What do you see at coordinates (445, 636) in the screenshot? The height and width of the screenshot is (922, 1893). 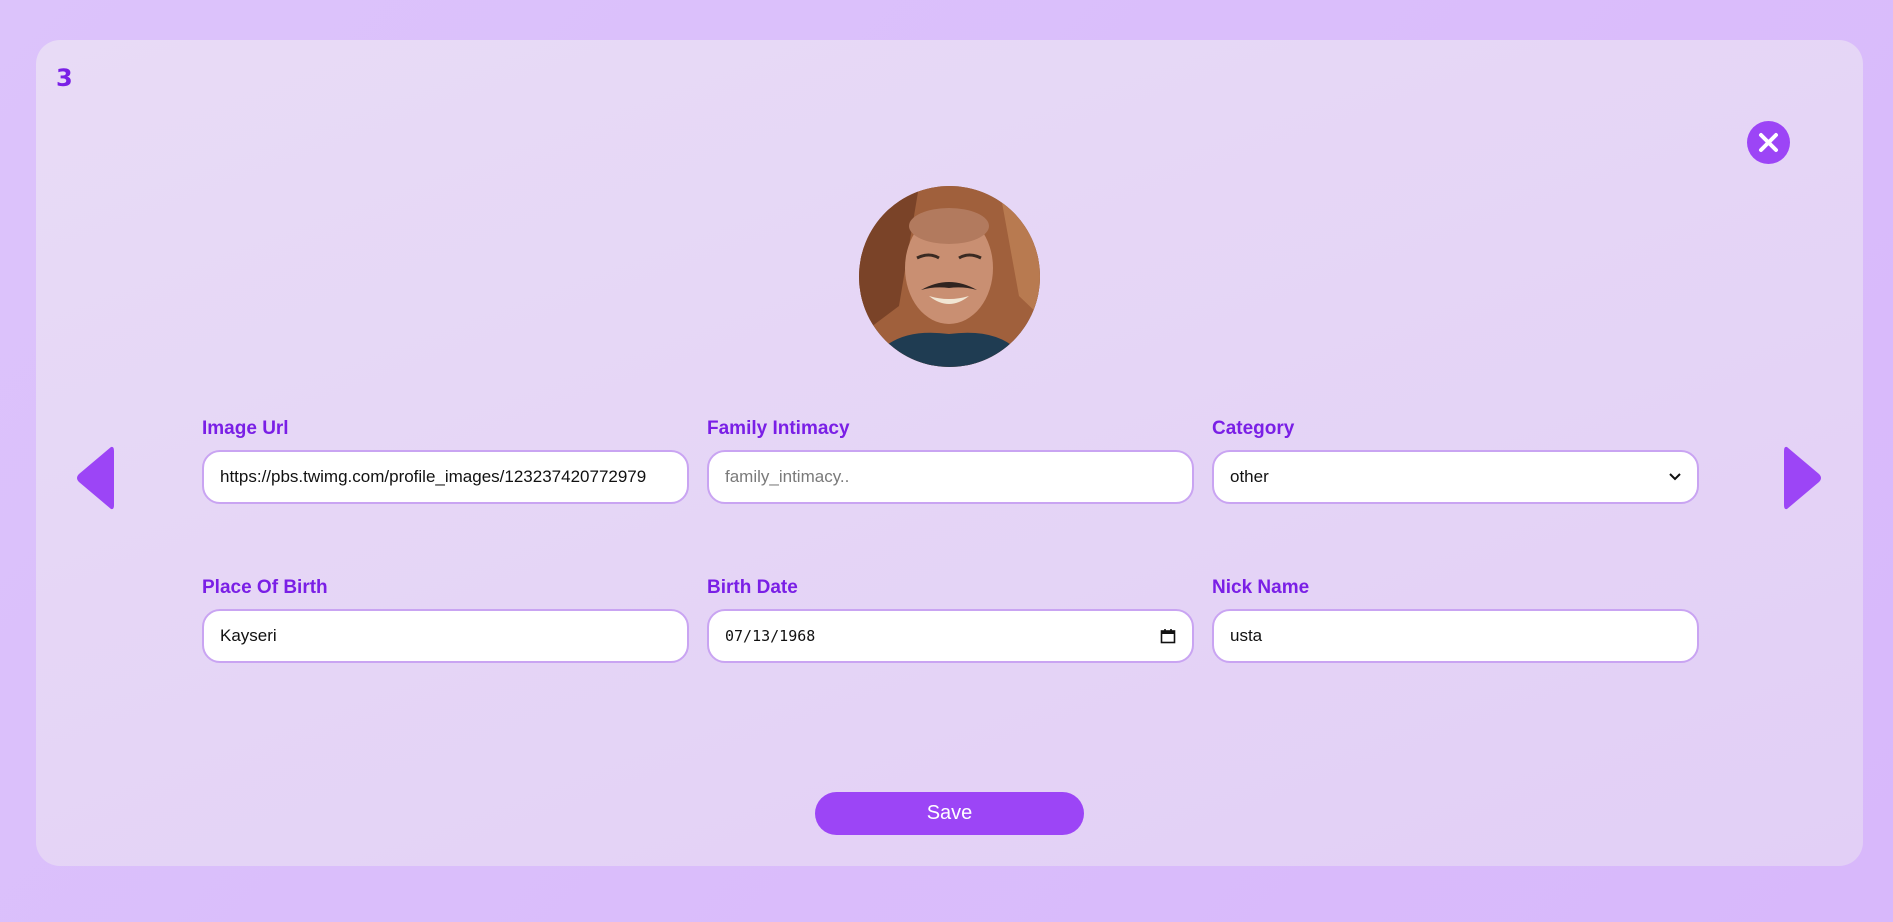 I see `place-of-birth-input: Kayseri` at bounding box center [445, 636].